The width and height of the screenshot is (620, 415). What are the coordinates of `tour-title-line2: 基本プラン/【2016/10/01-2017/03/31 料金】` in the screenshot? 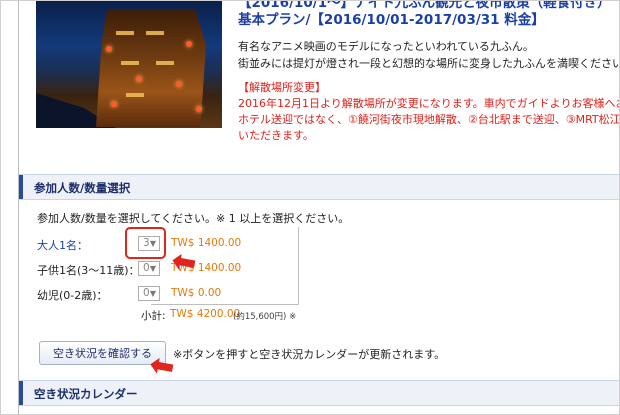 It's located at (391, 20).